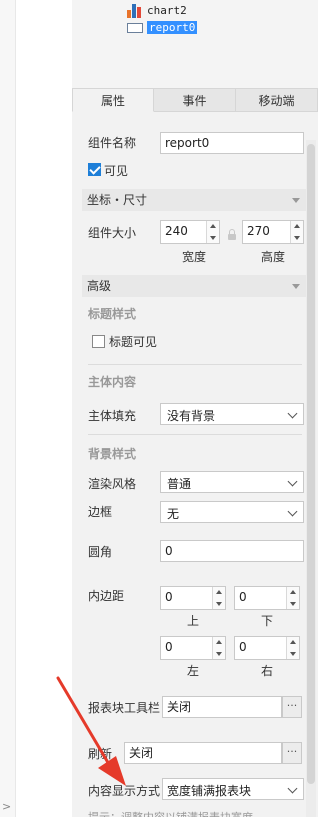  Describe the element at coordinates (179, 484) in the screenshot. I see `render-style-value: 普通` at that location.